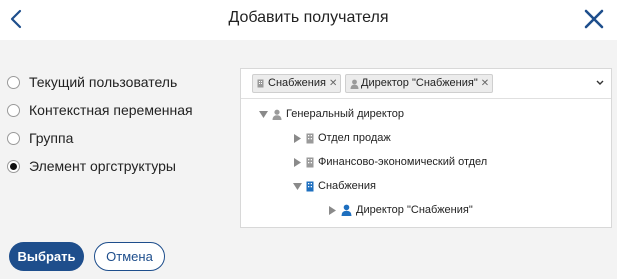  I want to click on tree-node-label: Финансово-экономический отдел, so click(403, 162).